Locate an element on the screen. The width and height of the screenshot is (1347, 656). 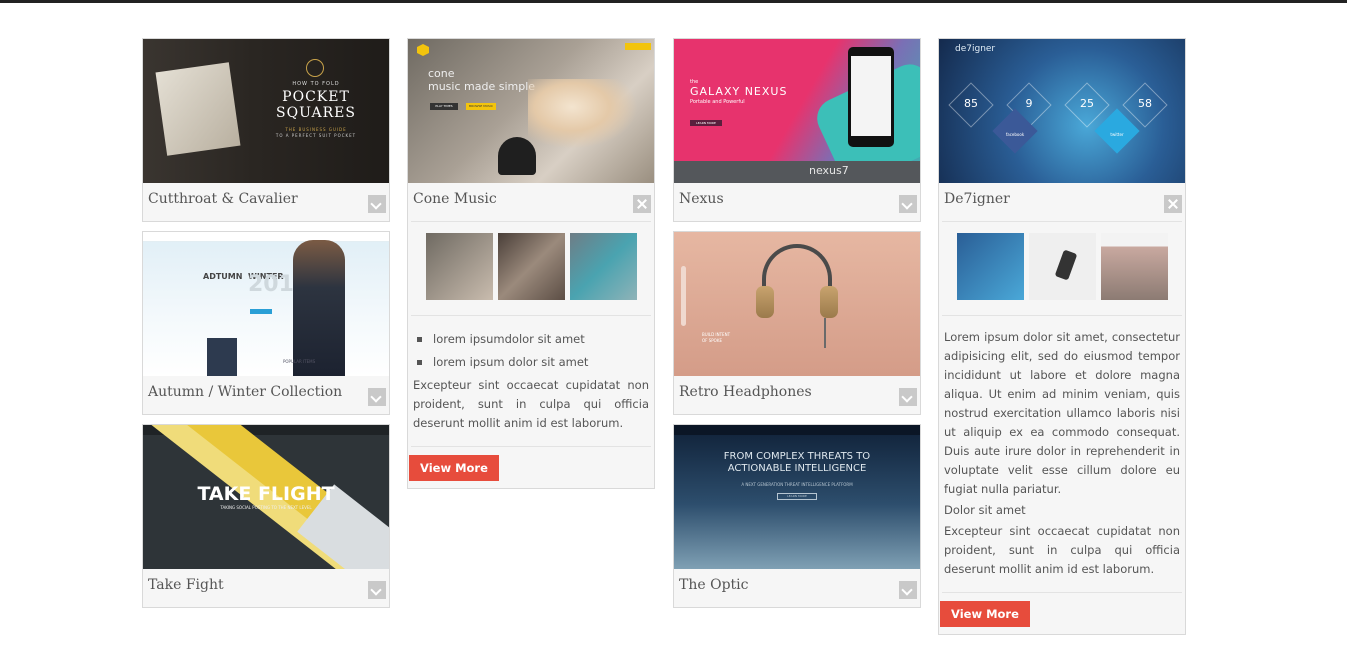
card-title: Cone Music is located at coordinates (455, 199).